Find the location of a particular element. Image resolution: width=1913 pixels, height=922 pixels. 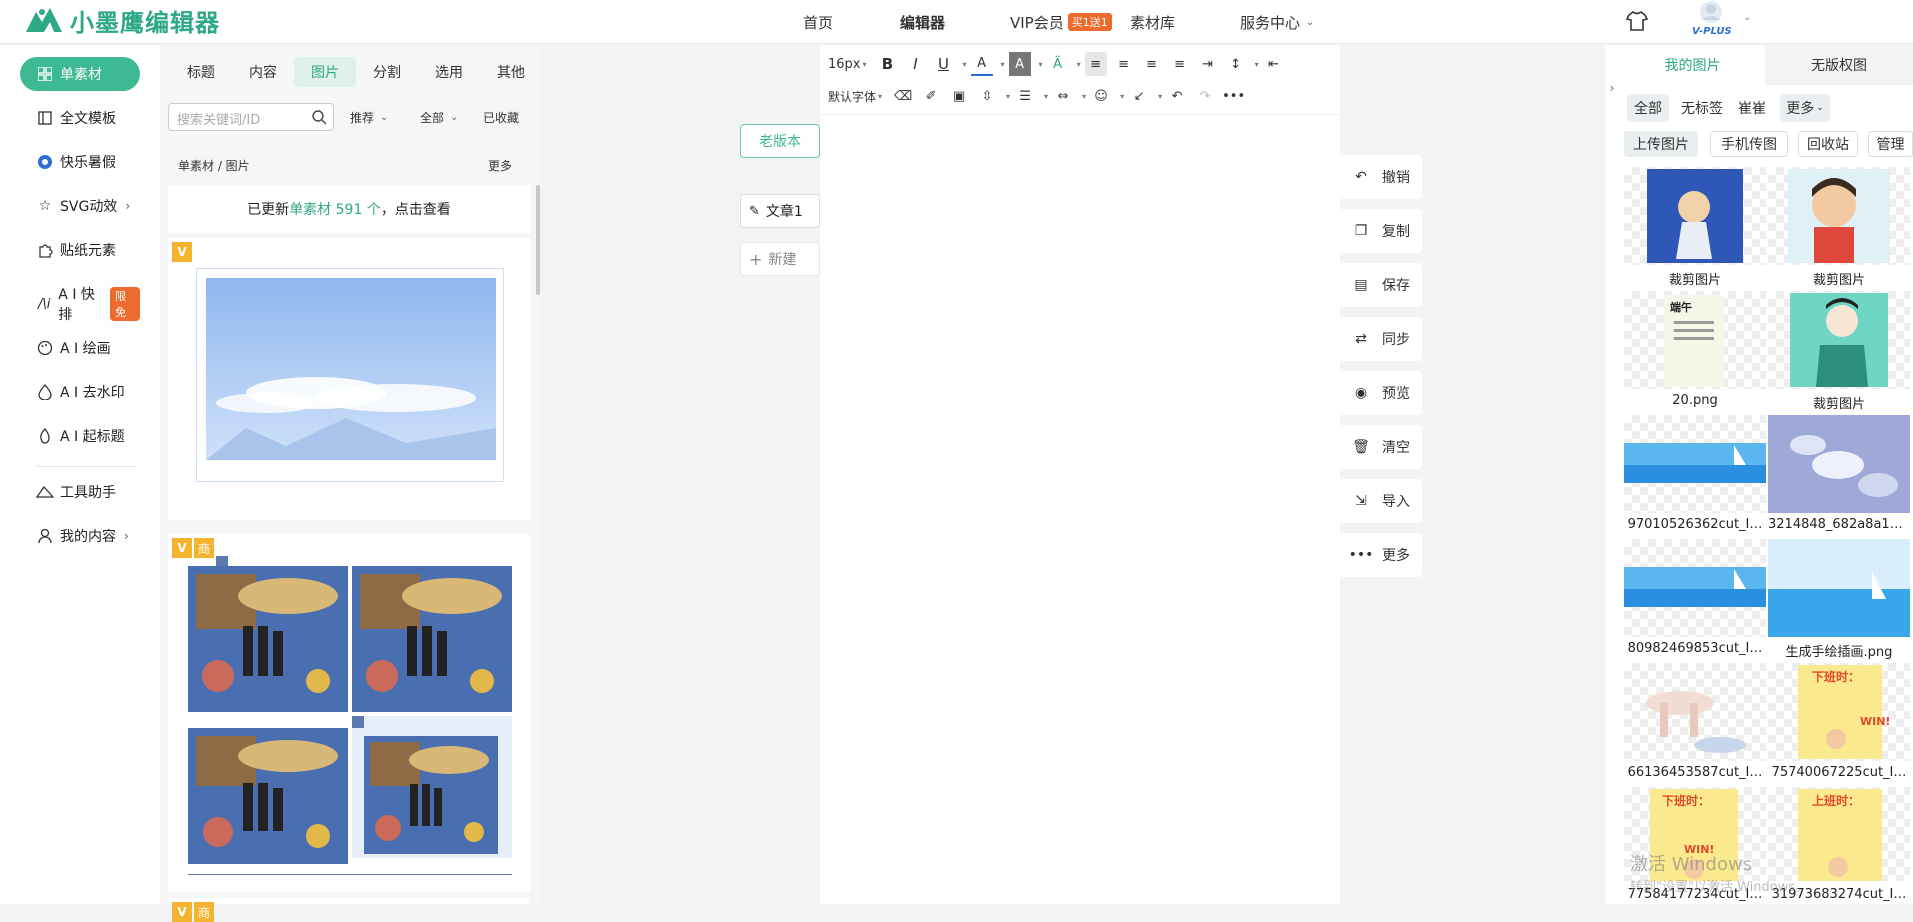

recycle-bin-button: 回收站 is located at coordinates (1828, 144).